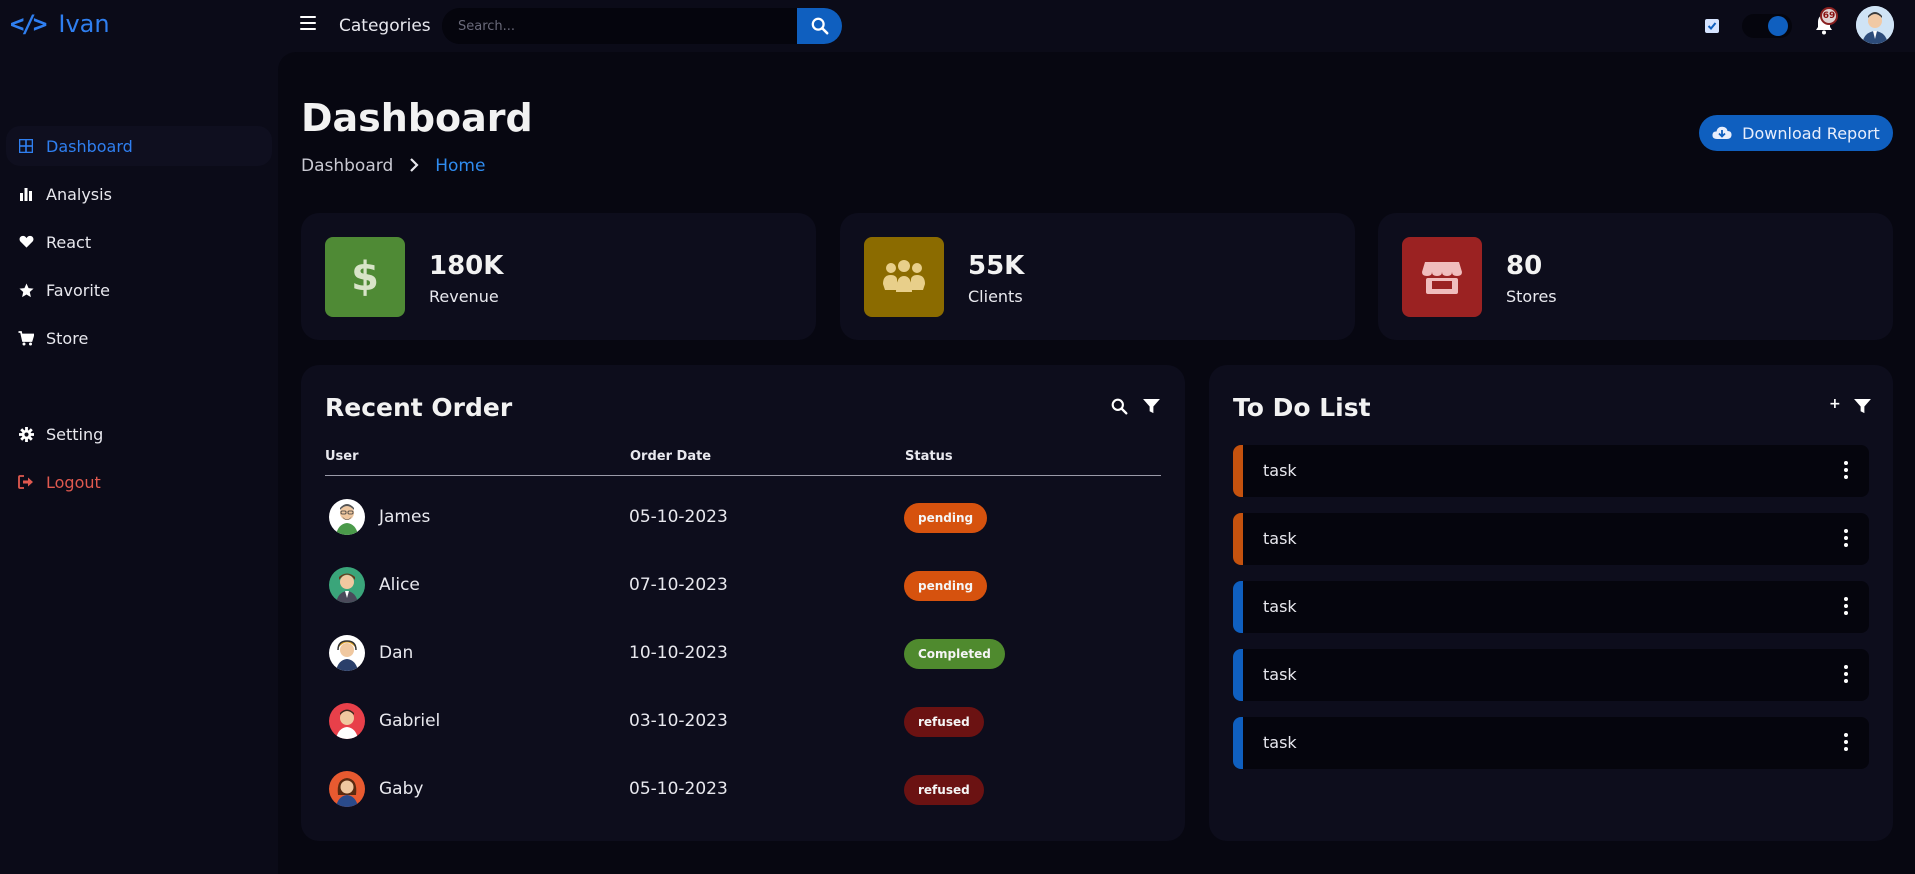  Describe the element at coordinates (1767, 26) in the screenshot. I see `theme-toggle` at that location.